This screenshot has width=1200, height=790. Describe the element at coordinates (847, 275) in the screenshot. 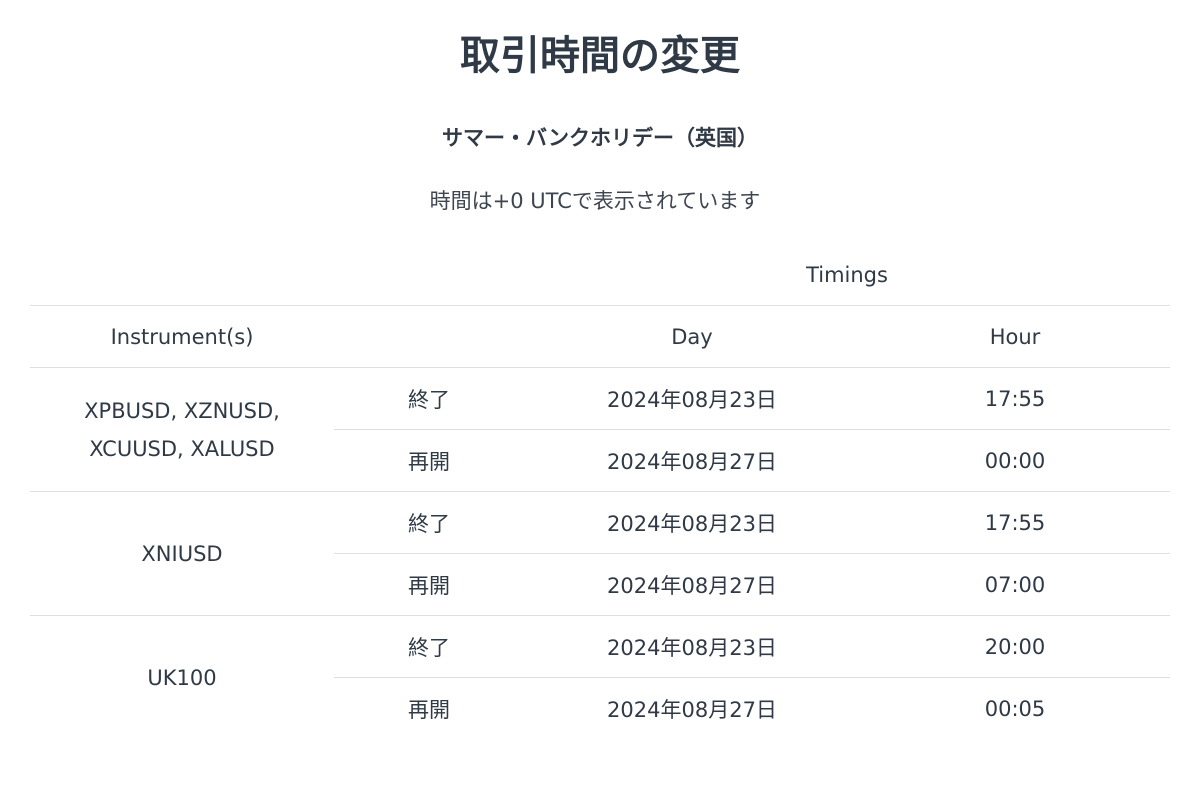

I see `timings-header: Timings` at that location.